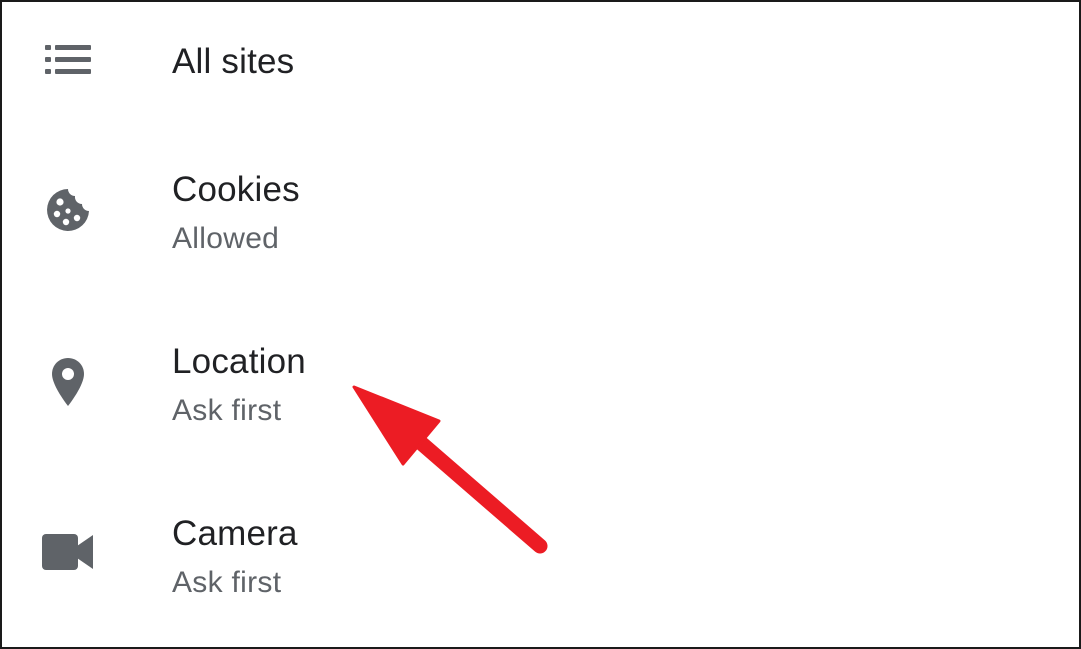  What do you see at coordinates (540, 67) in the screenshot?
I see `settings-item-all-sites: All sites` at bounding box center [540, 67].